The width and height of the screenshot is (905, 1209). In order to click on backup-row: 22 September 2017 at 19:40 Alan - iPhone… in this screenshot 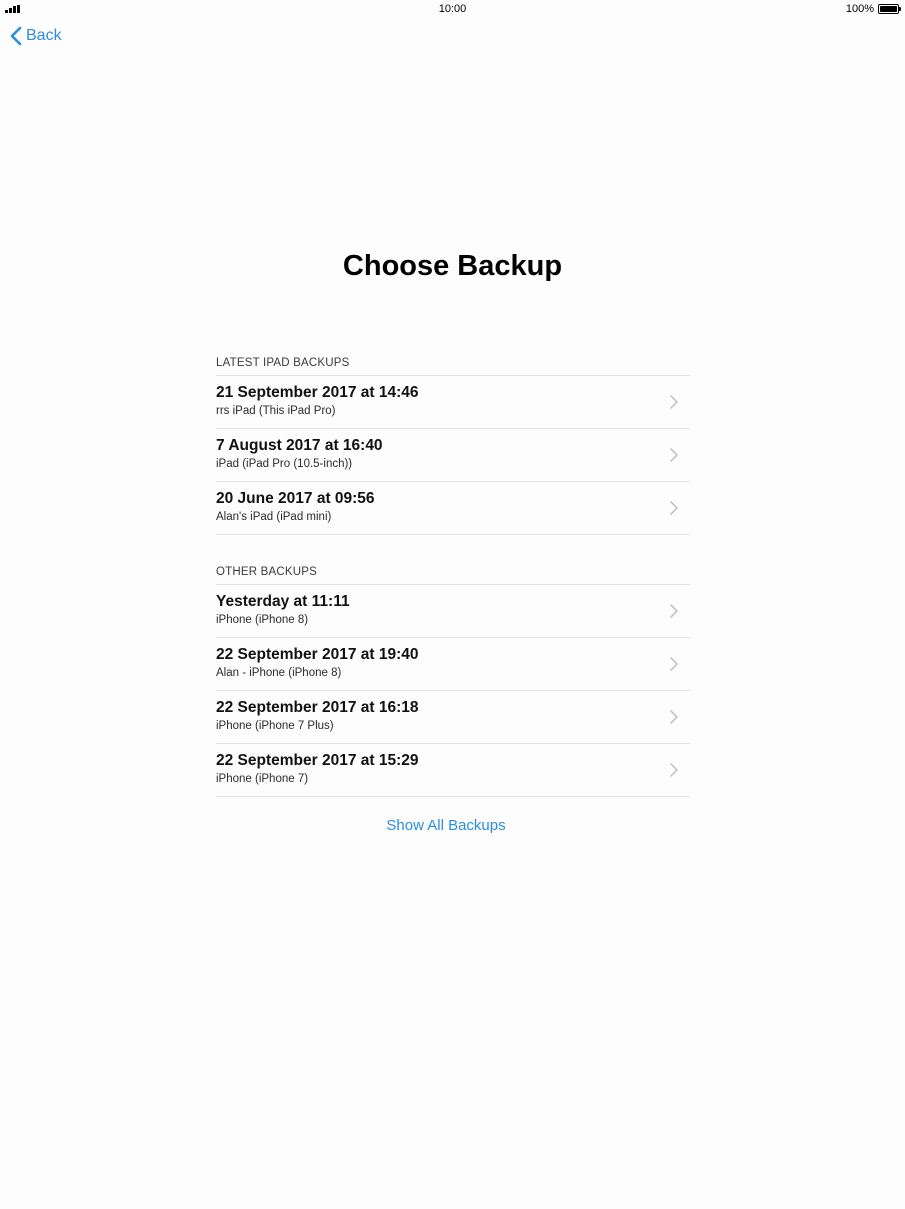, I will do `click(453, 664)`.